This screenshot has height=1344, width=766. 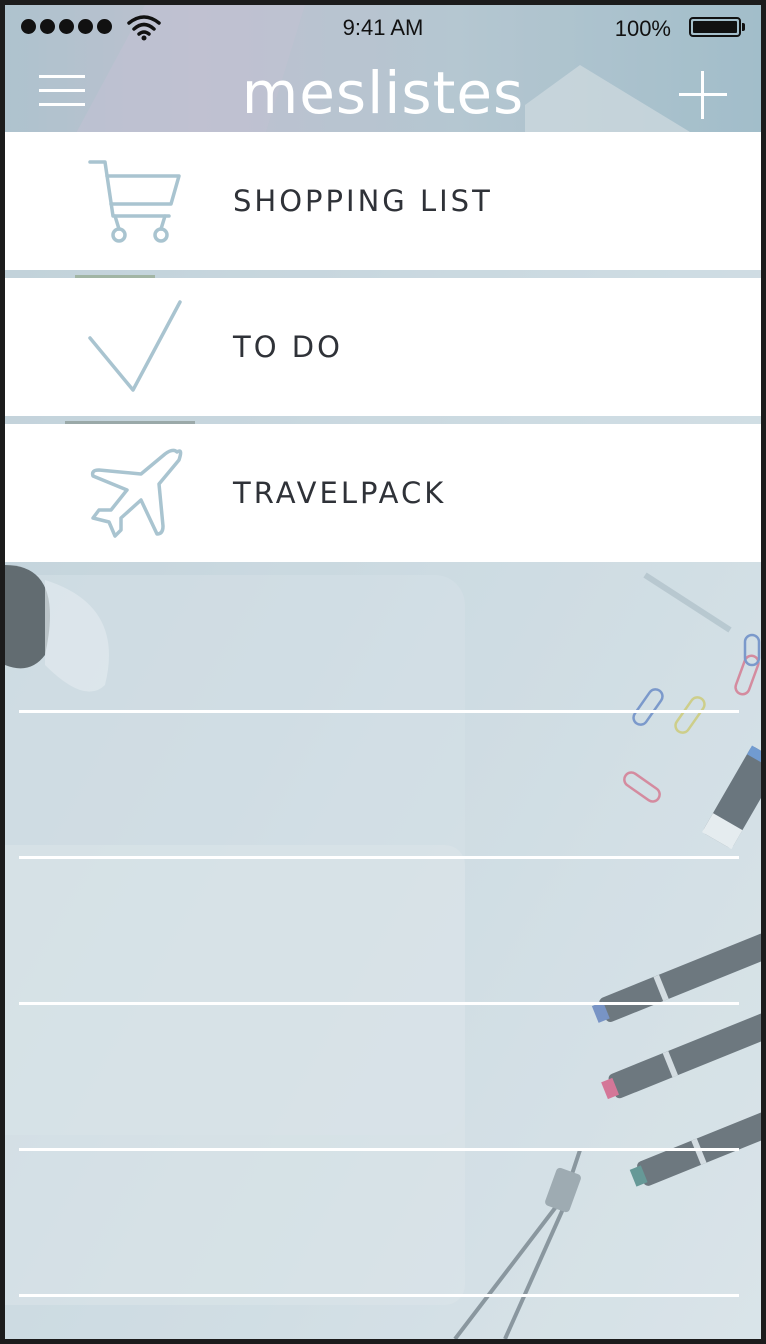 I want to click on battery-icon, so click(x=717, y=27).